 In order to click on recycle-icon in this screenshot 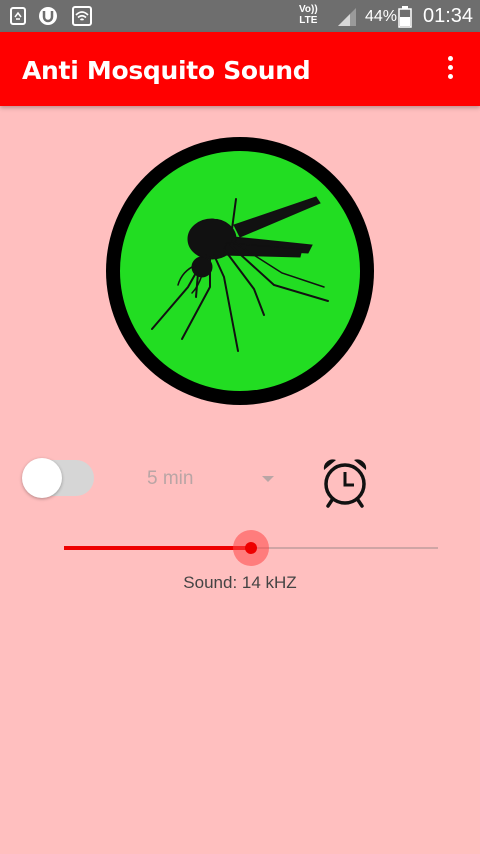, I will do `click(18, 16)`.